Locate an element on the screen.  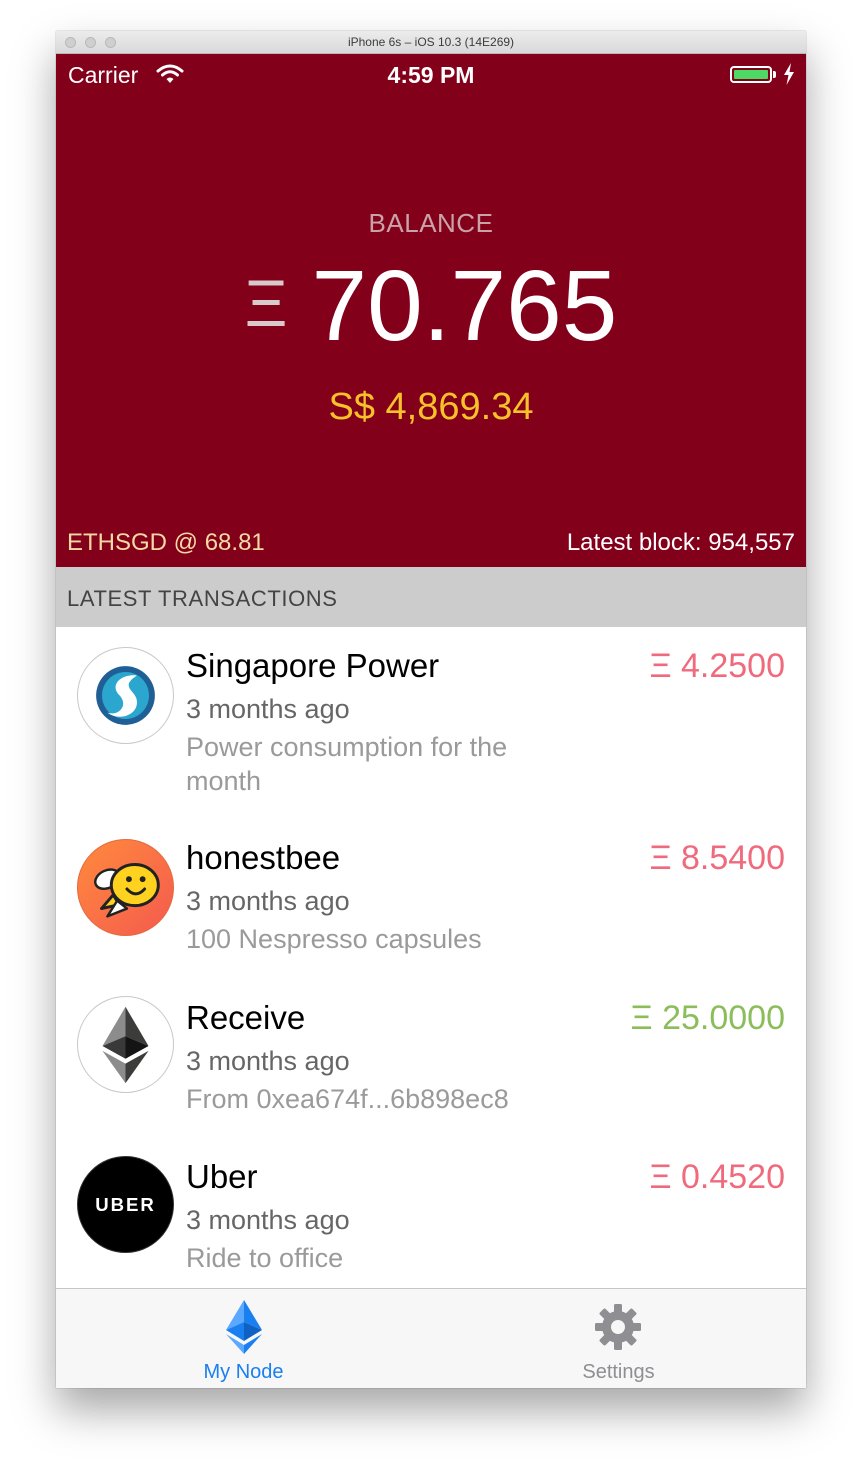
singapore-power-logo-icon is located at coordinates (125, 695).